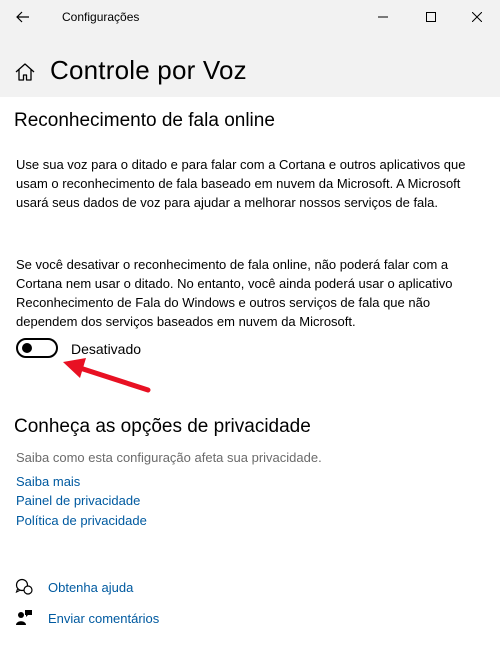 Image resolution: width=500 pixels, height=663 pixels. Describe the element at coordinates (148, 70) in the screenshot. I see `page-title: Controle por Voz` at that location.